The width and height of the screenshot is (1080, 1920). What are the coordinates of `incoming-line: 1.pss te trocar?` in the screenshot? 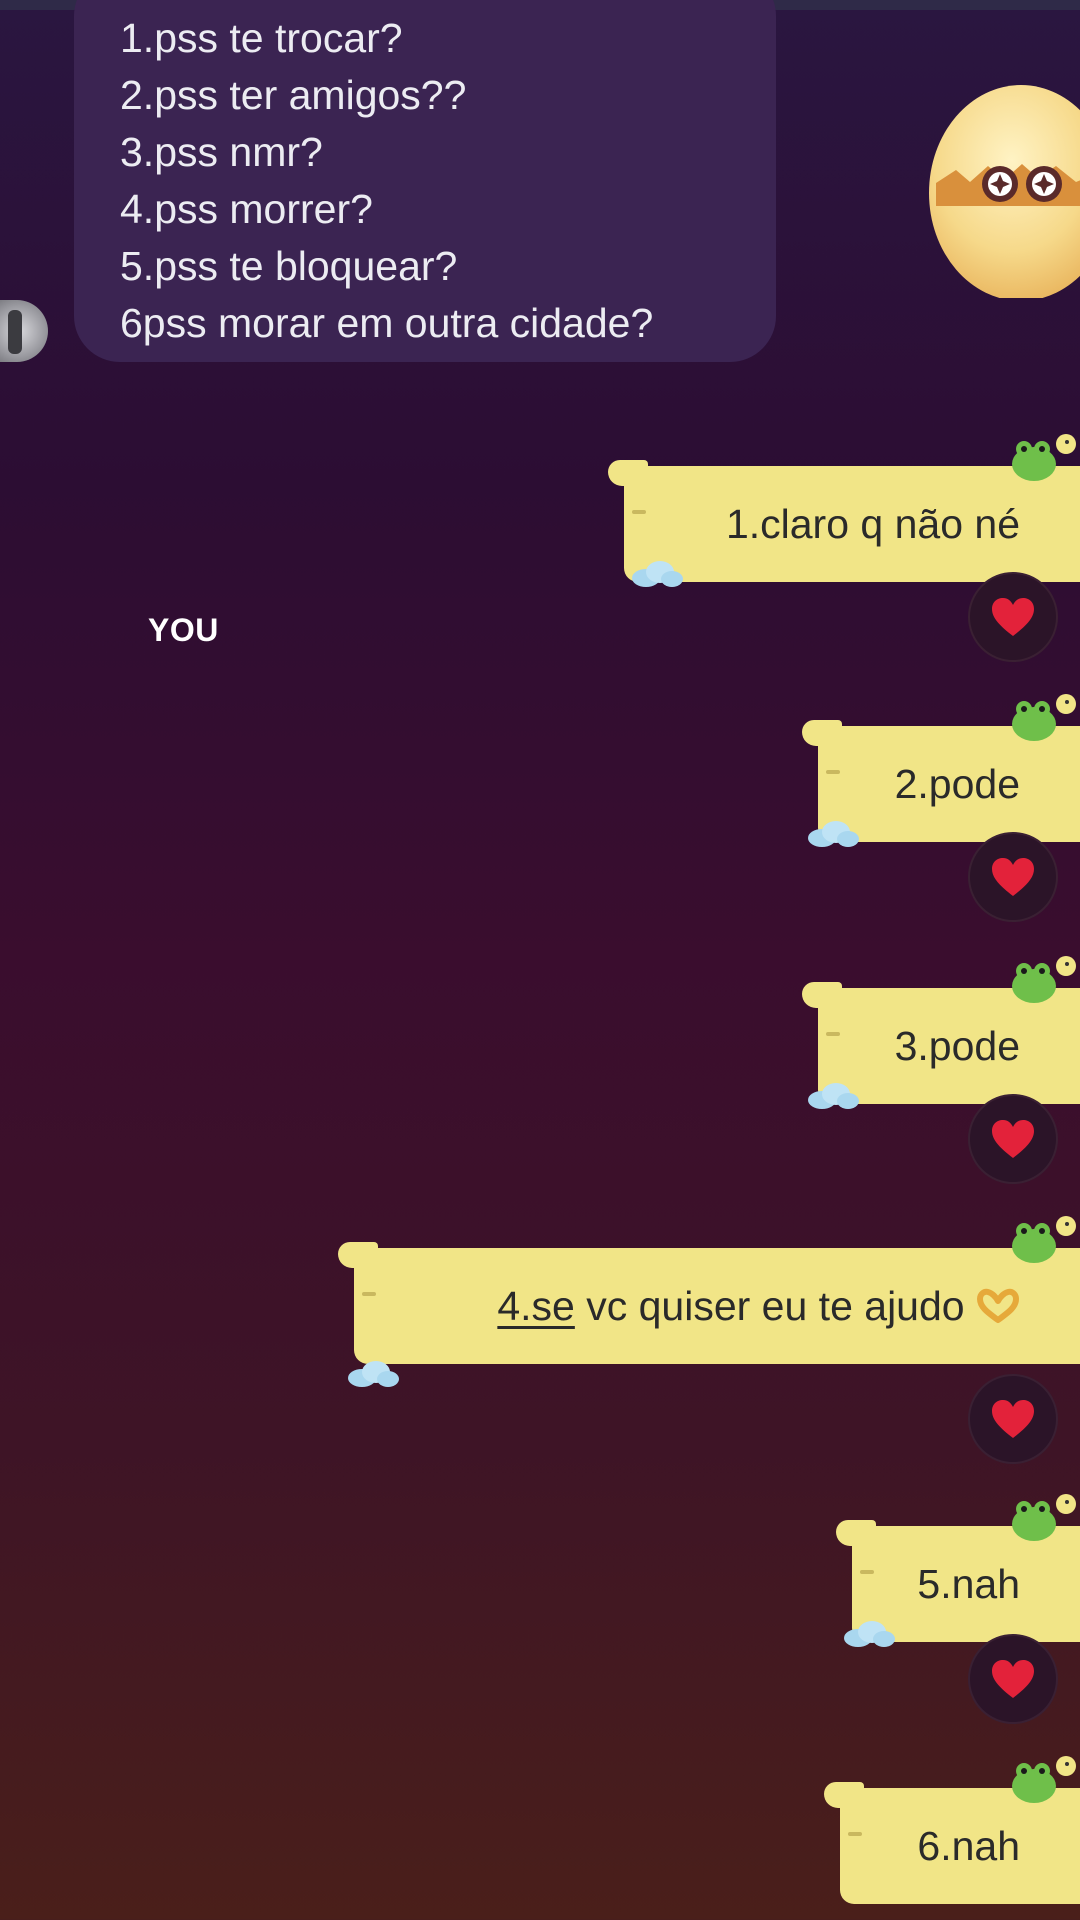 It's located at (261, 38).